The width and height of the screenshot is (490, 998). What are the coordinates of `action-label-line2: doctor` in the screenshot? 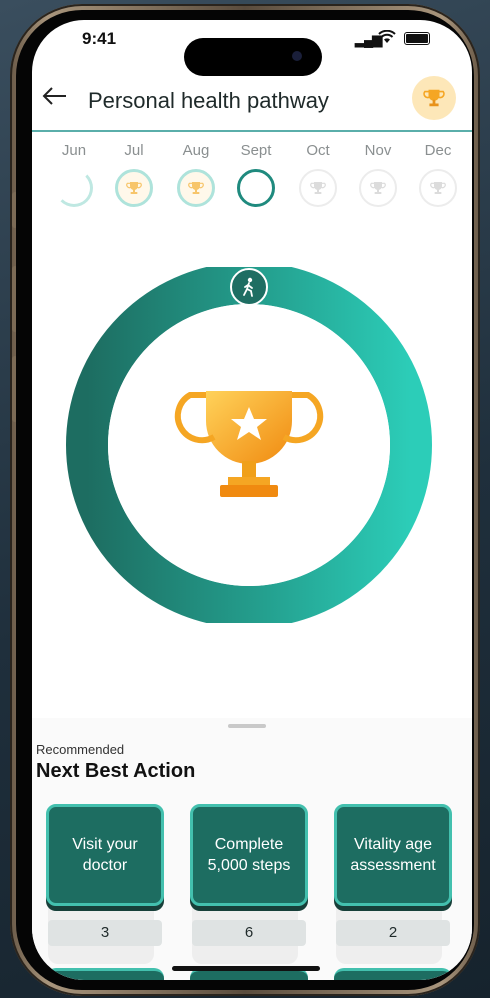 It's located at (105, 865).